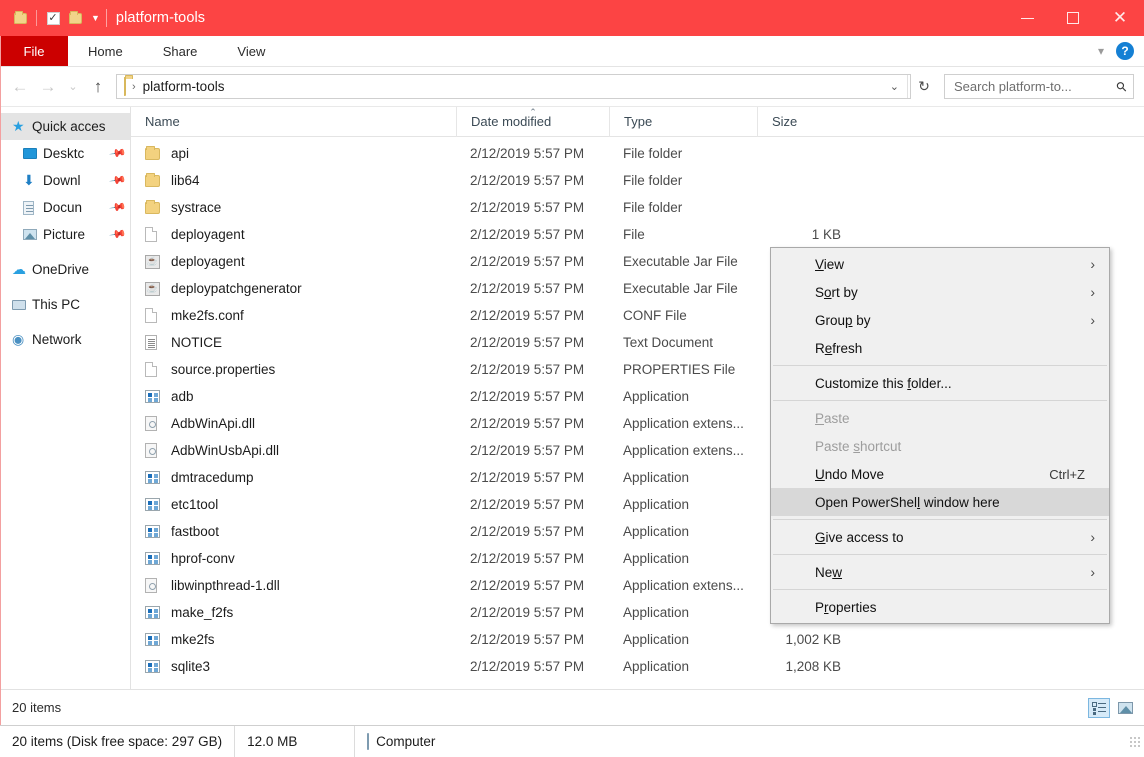  What do you see at coordinates (65, 234) in the screenshot?
I see `sidebar-item-pictures: Picture 📌` at bounding box center [65, 234].